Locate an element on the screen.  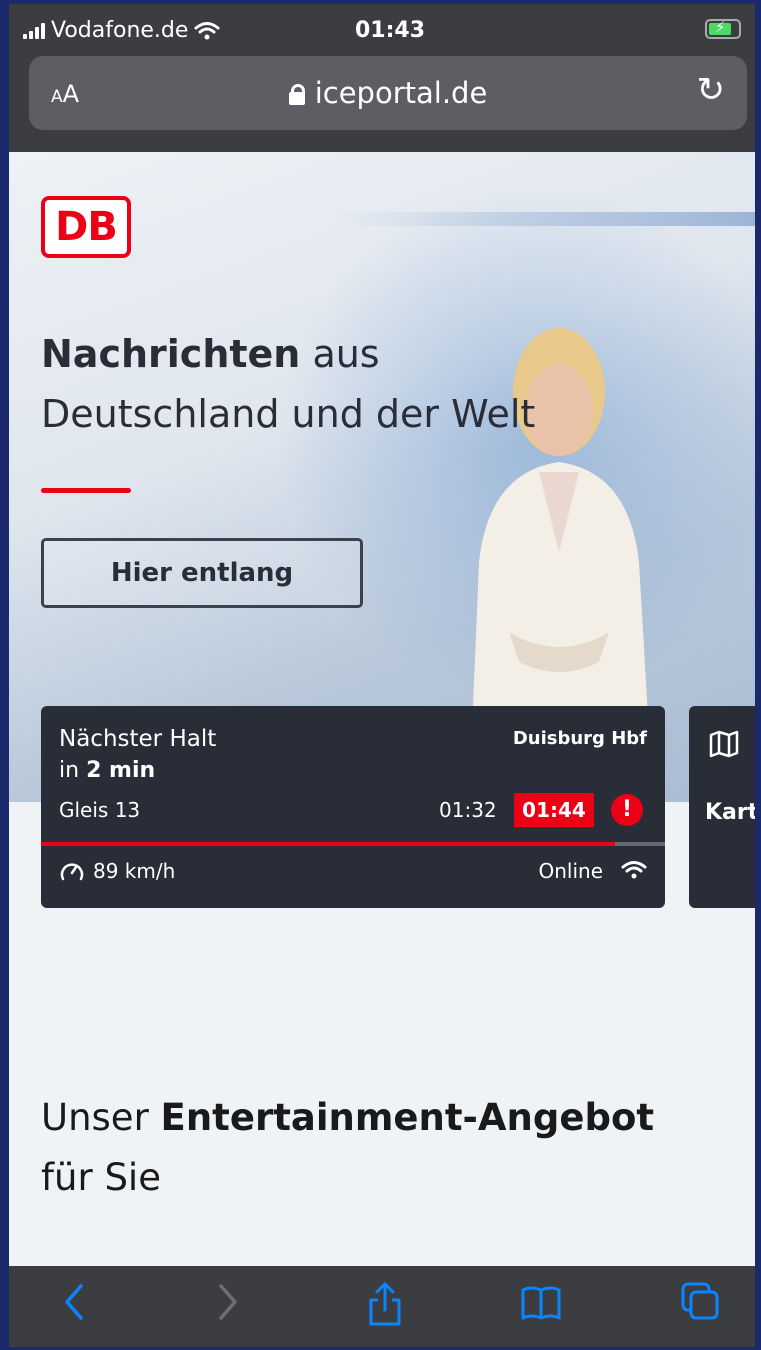
battery-icon: ⚡ is located at coordinates (723, 28).